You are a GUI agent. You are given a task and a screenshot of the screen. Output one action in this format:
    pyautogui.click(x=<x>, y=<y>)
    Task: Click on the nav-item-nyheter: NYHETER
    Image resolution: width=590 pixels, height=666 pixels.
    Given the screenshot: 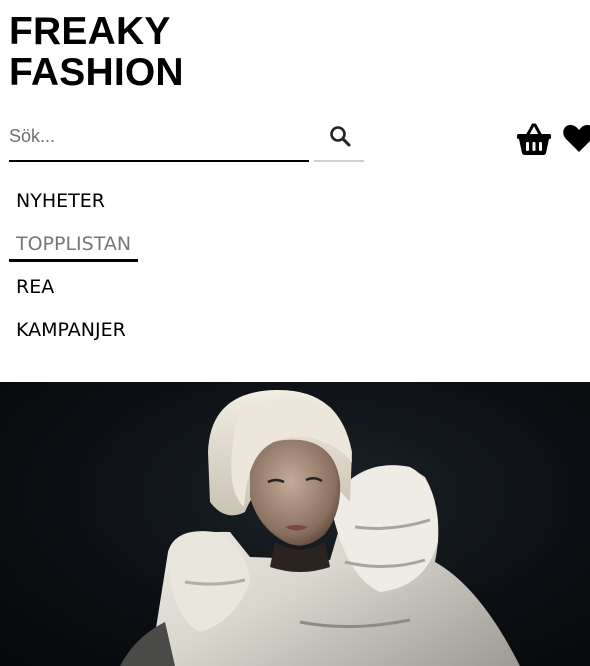 What is the action you would take?
    pyautogui.click(x=73, y=203)
    